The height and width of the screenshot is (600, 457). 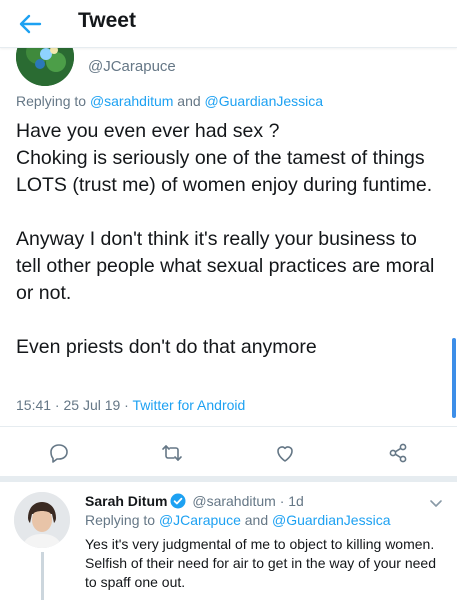 I want to click on top-bar: Tweet, so click(x=228, y=24).